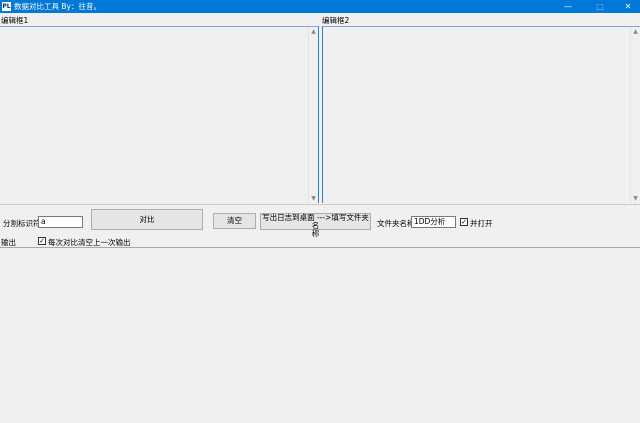 The image size is (640, 423). I want to click on close-button: ✕, so click(628, 6).